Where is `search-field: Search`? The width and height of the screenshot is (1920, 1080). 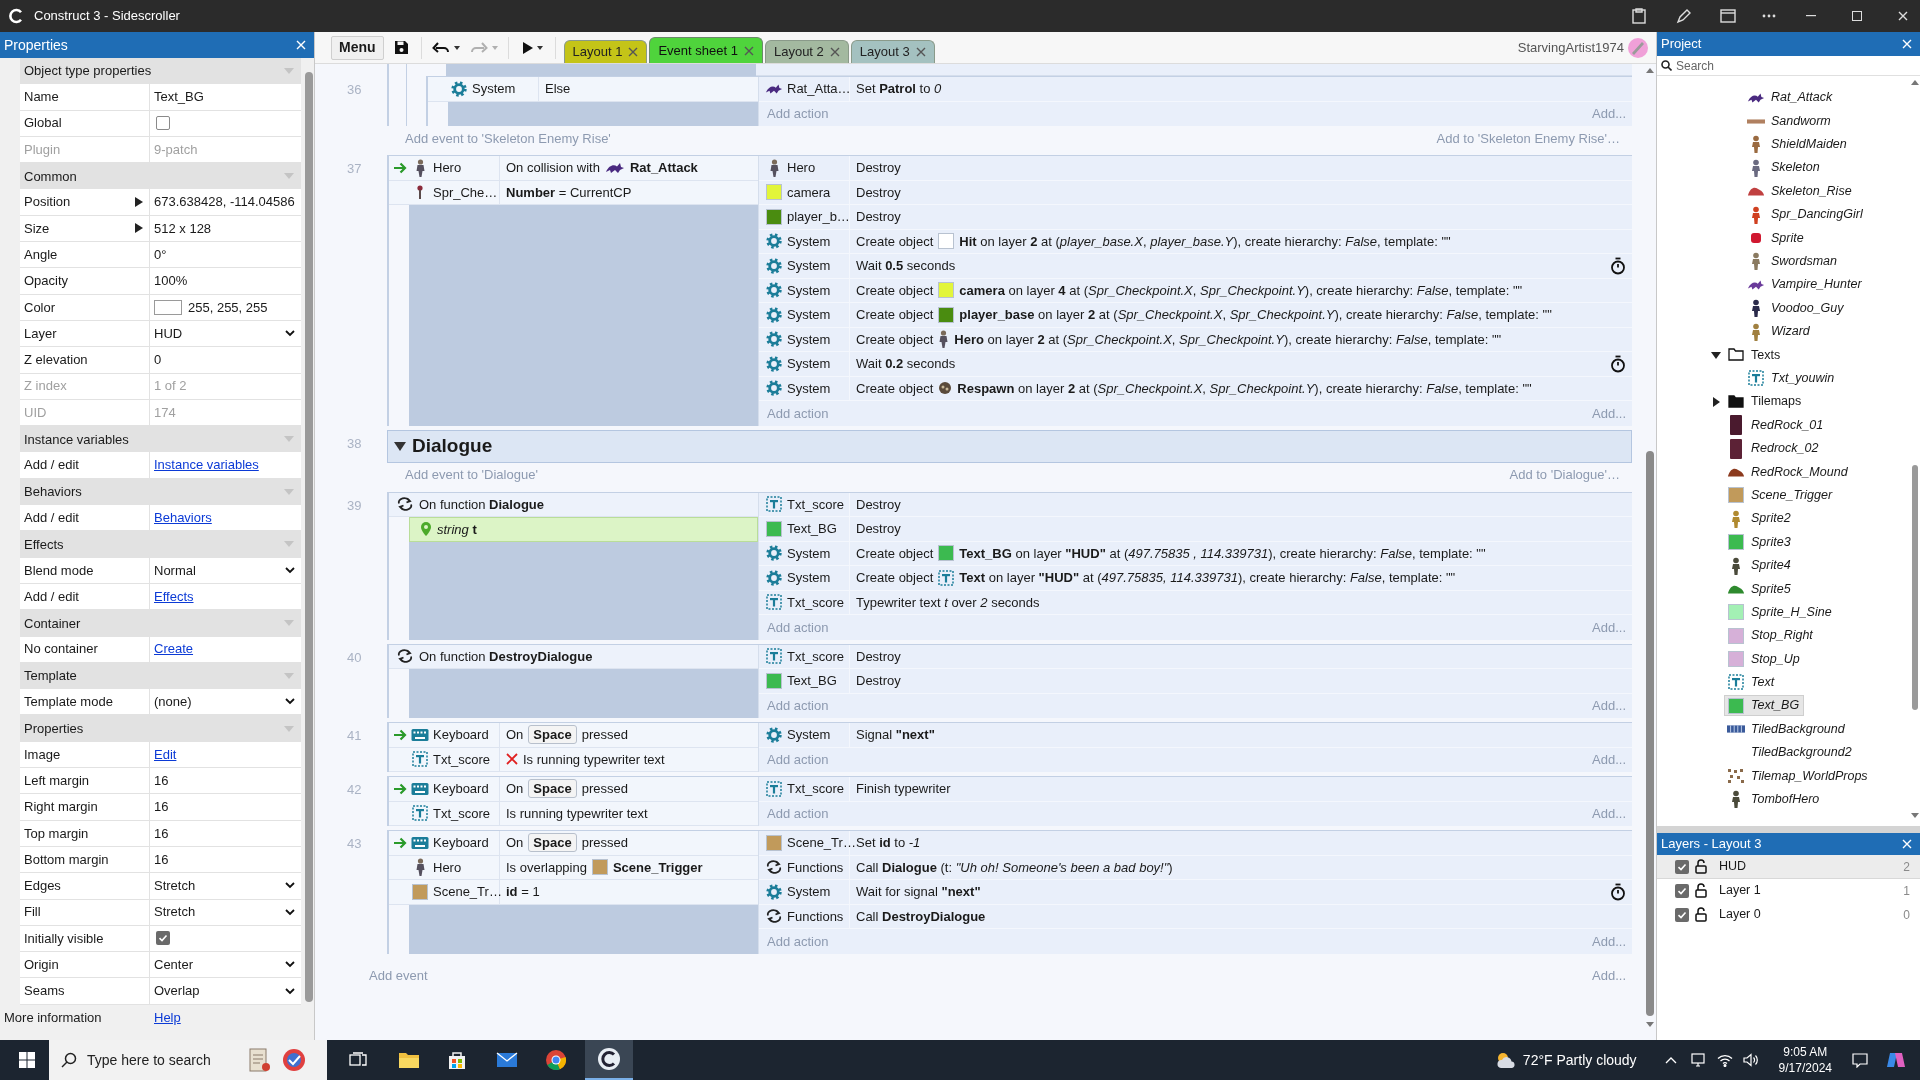
search-field: Search is located at coordinates (1798, 65).